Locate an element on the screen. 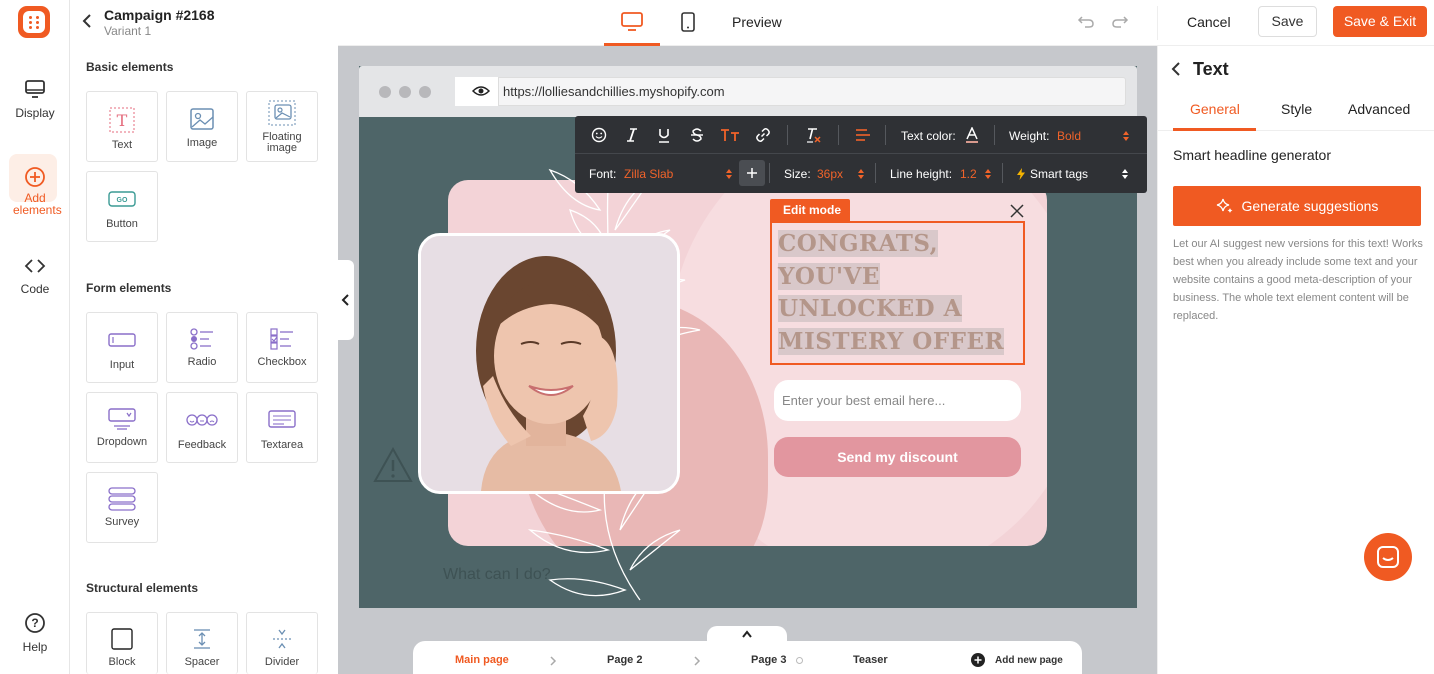 The image size is (1434, 674). input-element-icon is located at coordinates (122, 340).